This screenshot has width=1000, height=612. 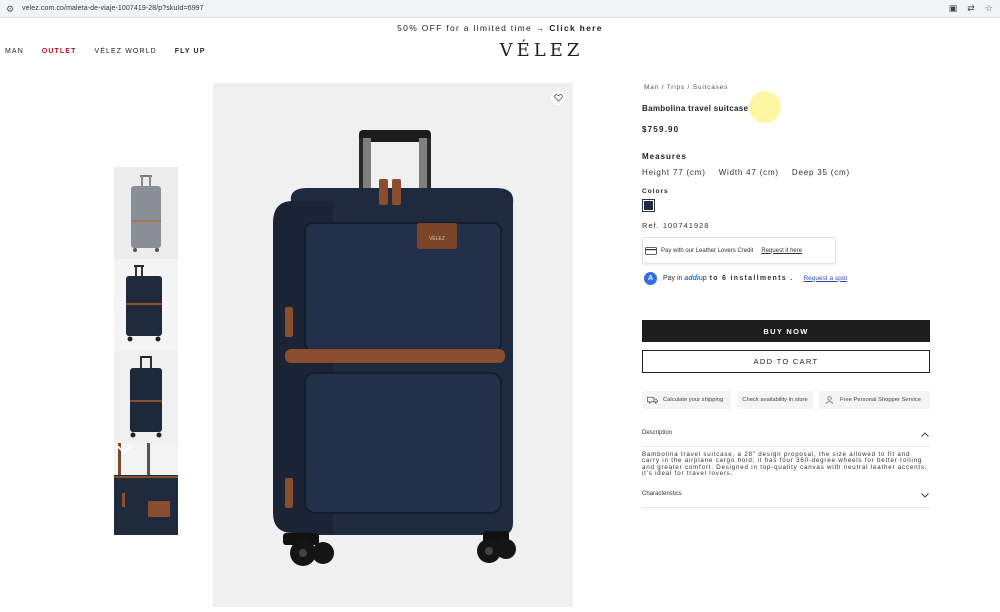 What do you see at coordinates (664, 156) in the screenshot?
I see `measures-heading: Measures` at bounding box center [664, 156].